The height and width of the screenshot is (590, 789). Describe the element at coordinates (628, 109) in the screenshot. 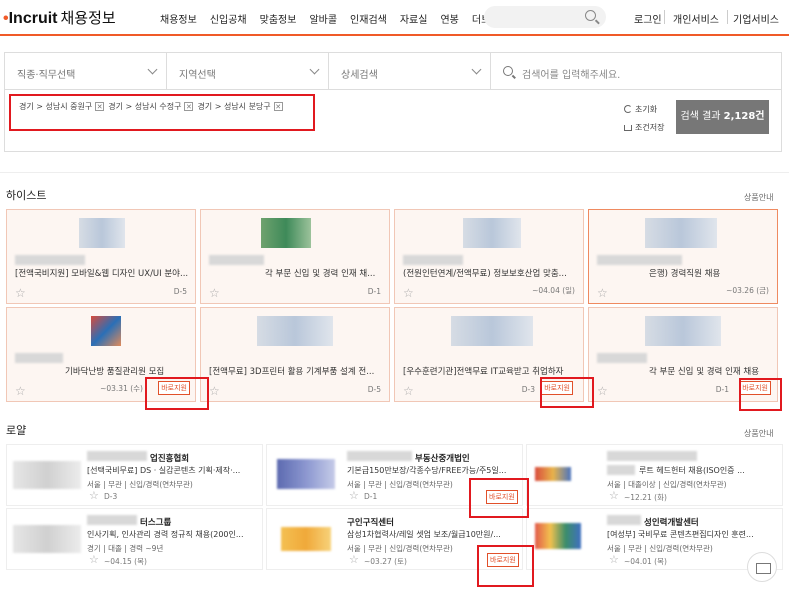

I see `refresh-icon` at that location.